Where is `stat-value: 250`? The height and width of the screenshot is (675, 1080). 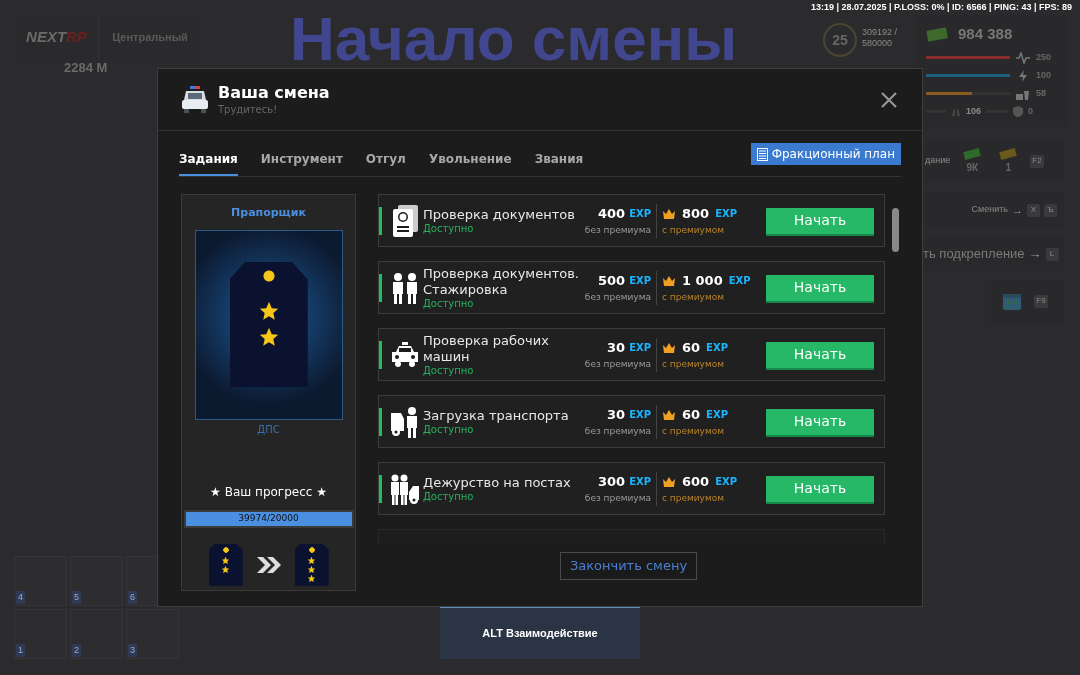 stat-value: 250 is located at coordinates (1044, 57).